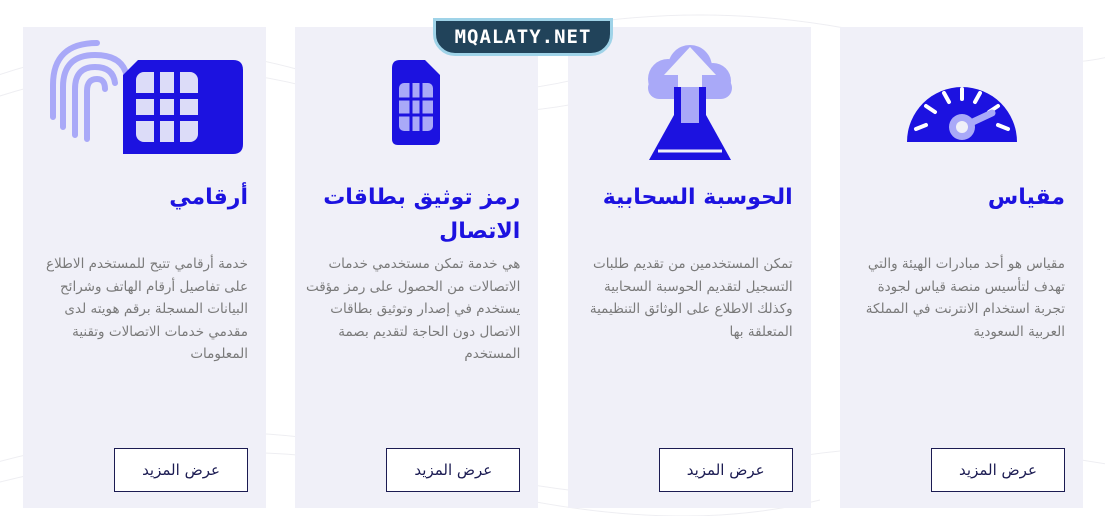  Describe the element at coordinates (208, 197) in the screenshot. I see `card-title: أرقامي` at that location.